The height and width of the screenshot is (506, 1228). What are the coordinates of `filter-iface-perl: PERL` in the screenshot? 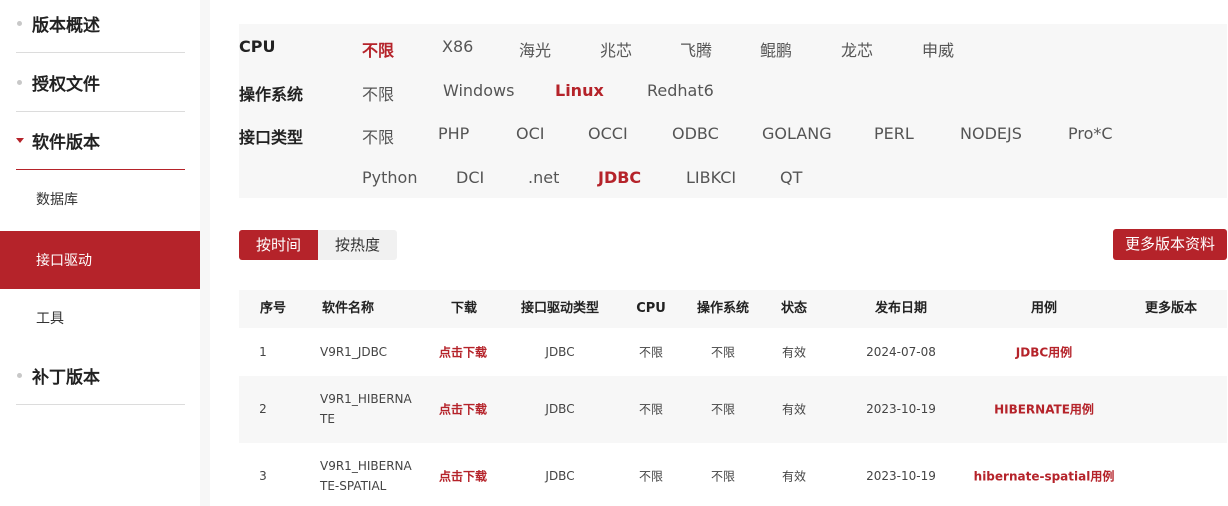 It's located at (894, 133).